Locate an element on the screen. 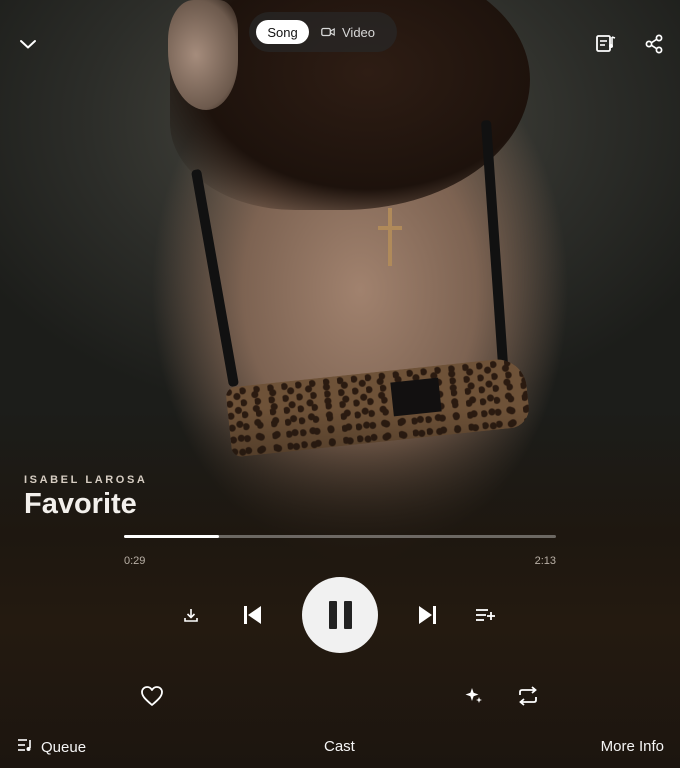  song-video-toggle: Song Video is located at coordinates (323, 32).